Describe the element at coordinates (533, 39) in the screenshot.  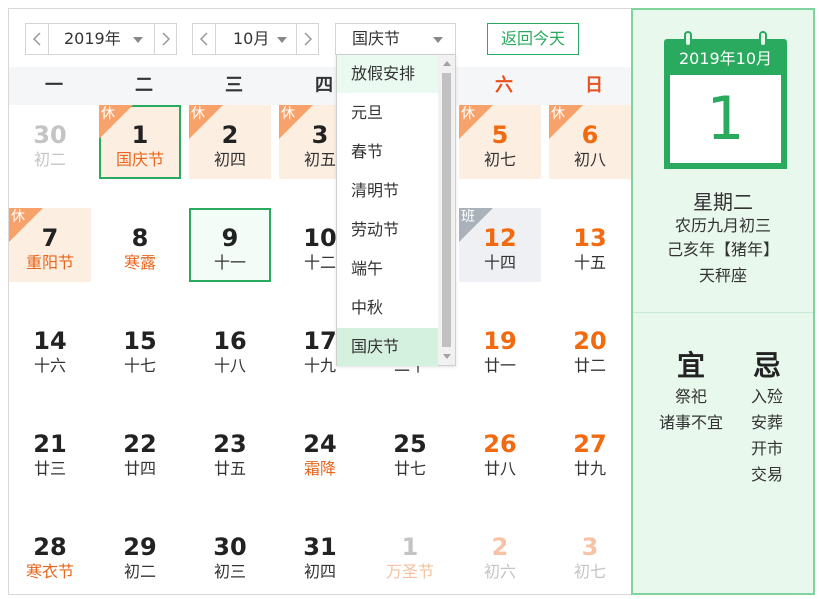
I see `back-to-today-button: 返回今天` at that location.